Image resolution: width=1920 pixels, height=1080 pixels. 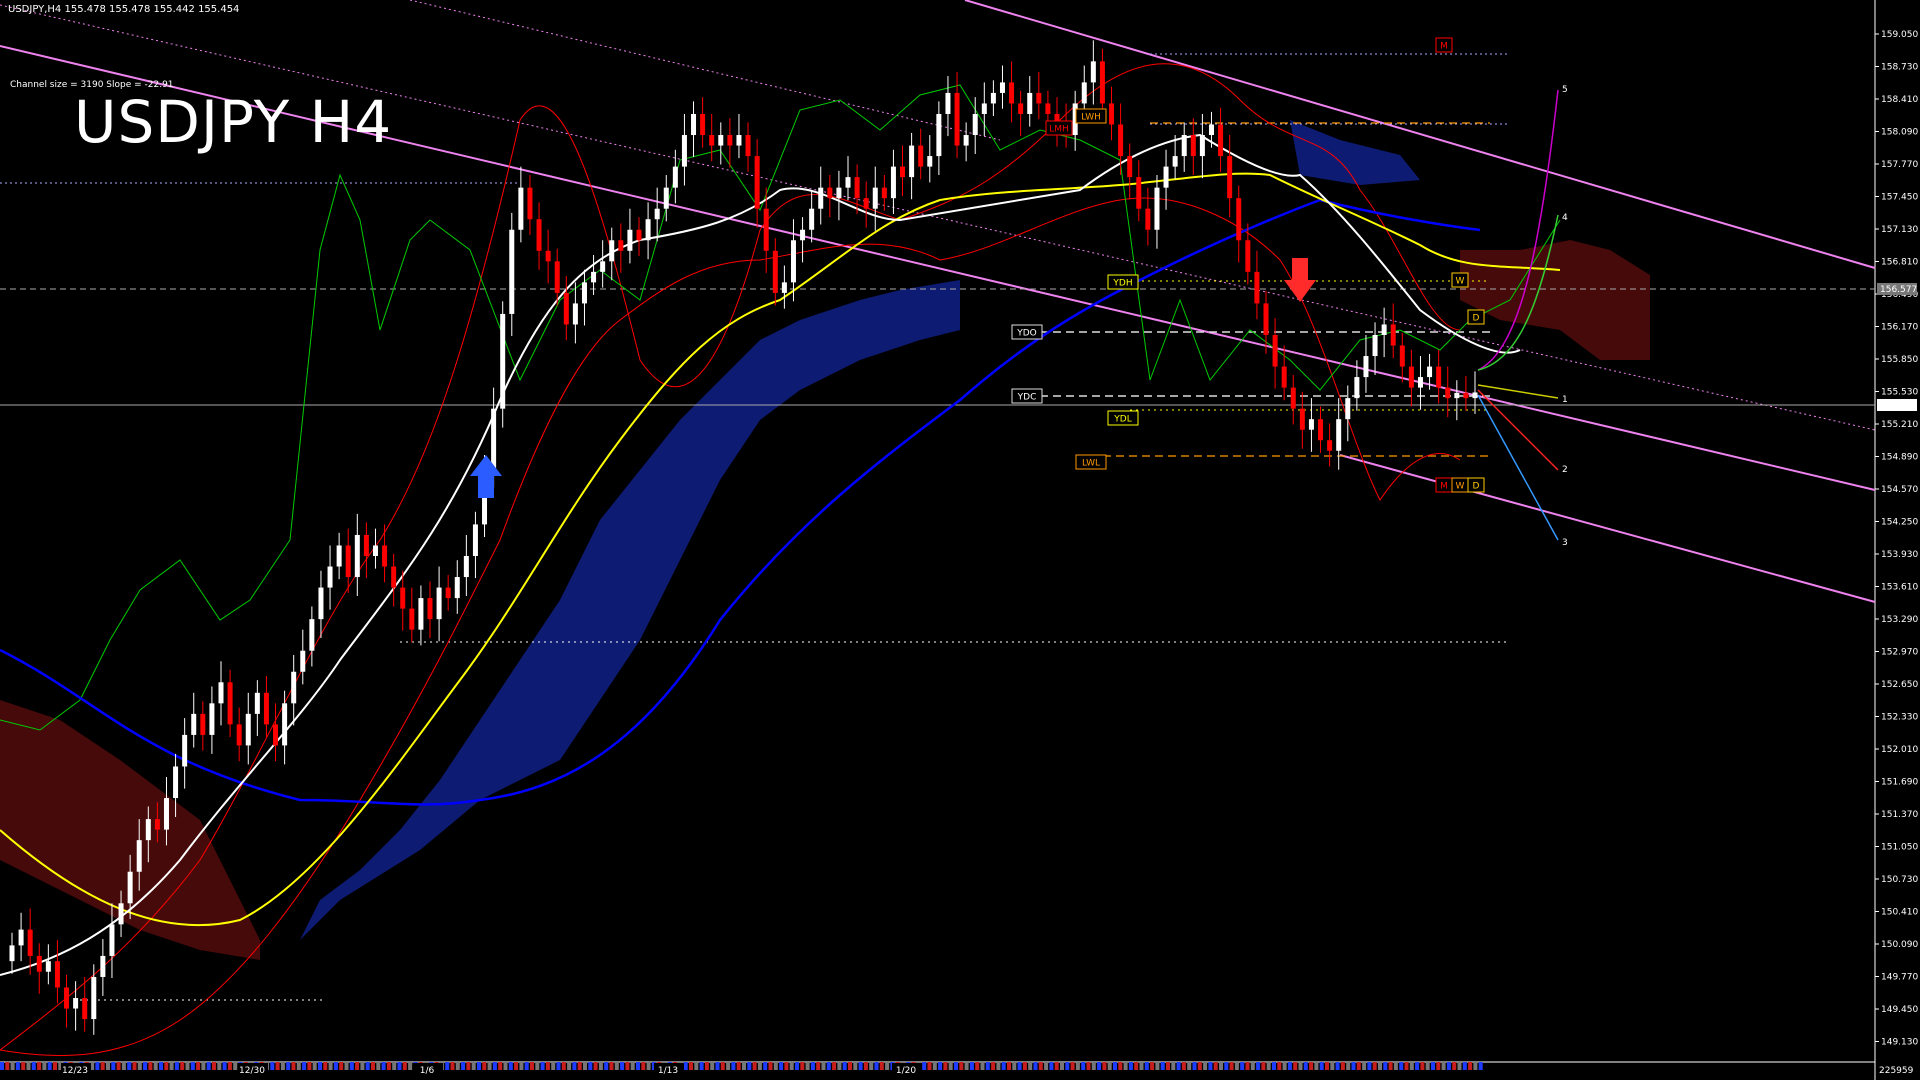 What do you see at coordinates (75, 1071) in the screenshot?
I see `time-label: 12/23` at bounding box center [75, 1071].